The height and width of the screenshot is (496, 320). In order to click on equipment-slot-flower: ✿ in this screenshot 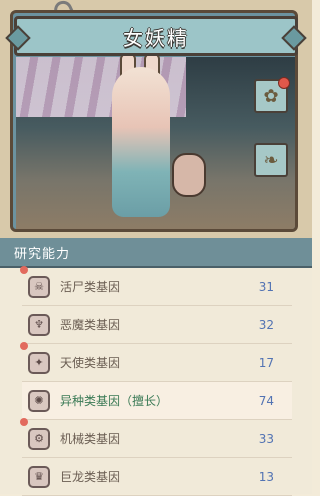, I will do `click(272, 95)`.